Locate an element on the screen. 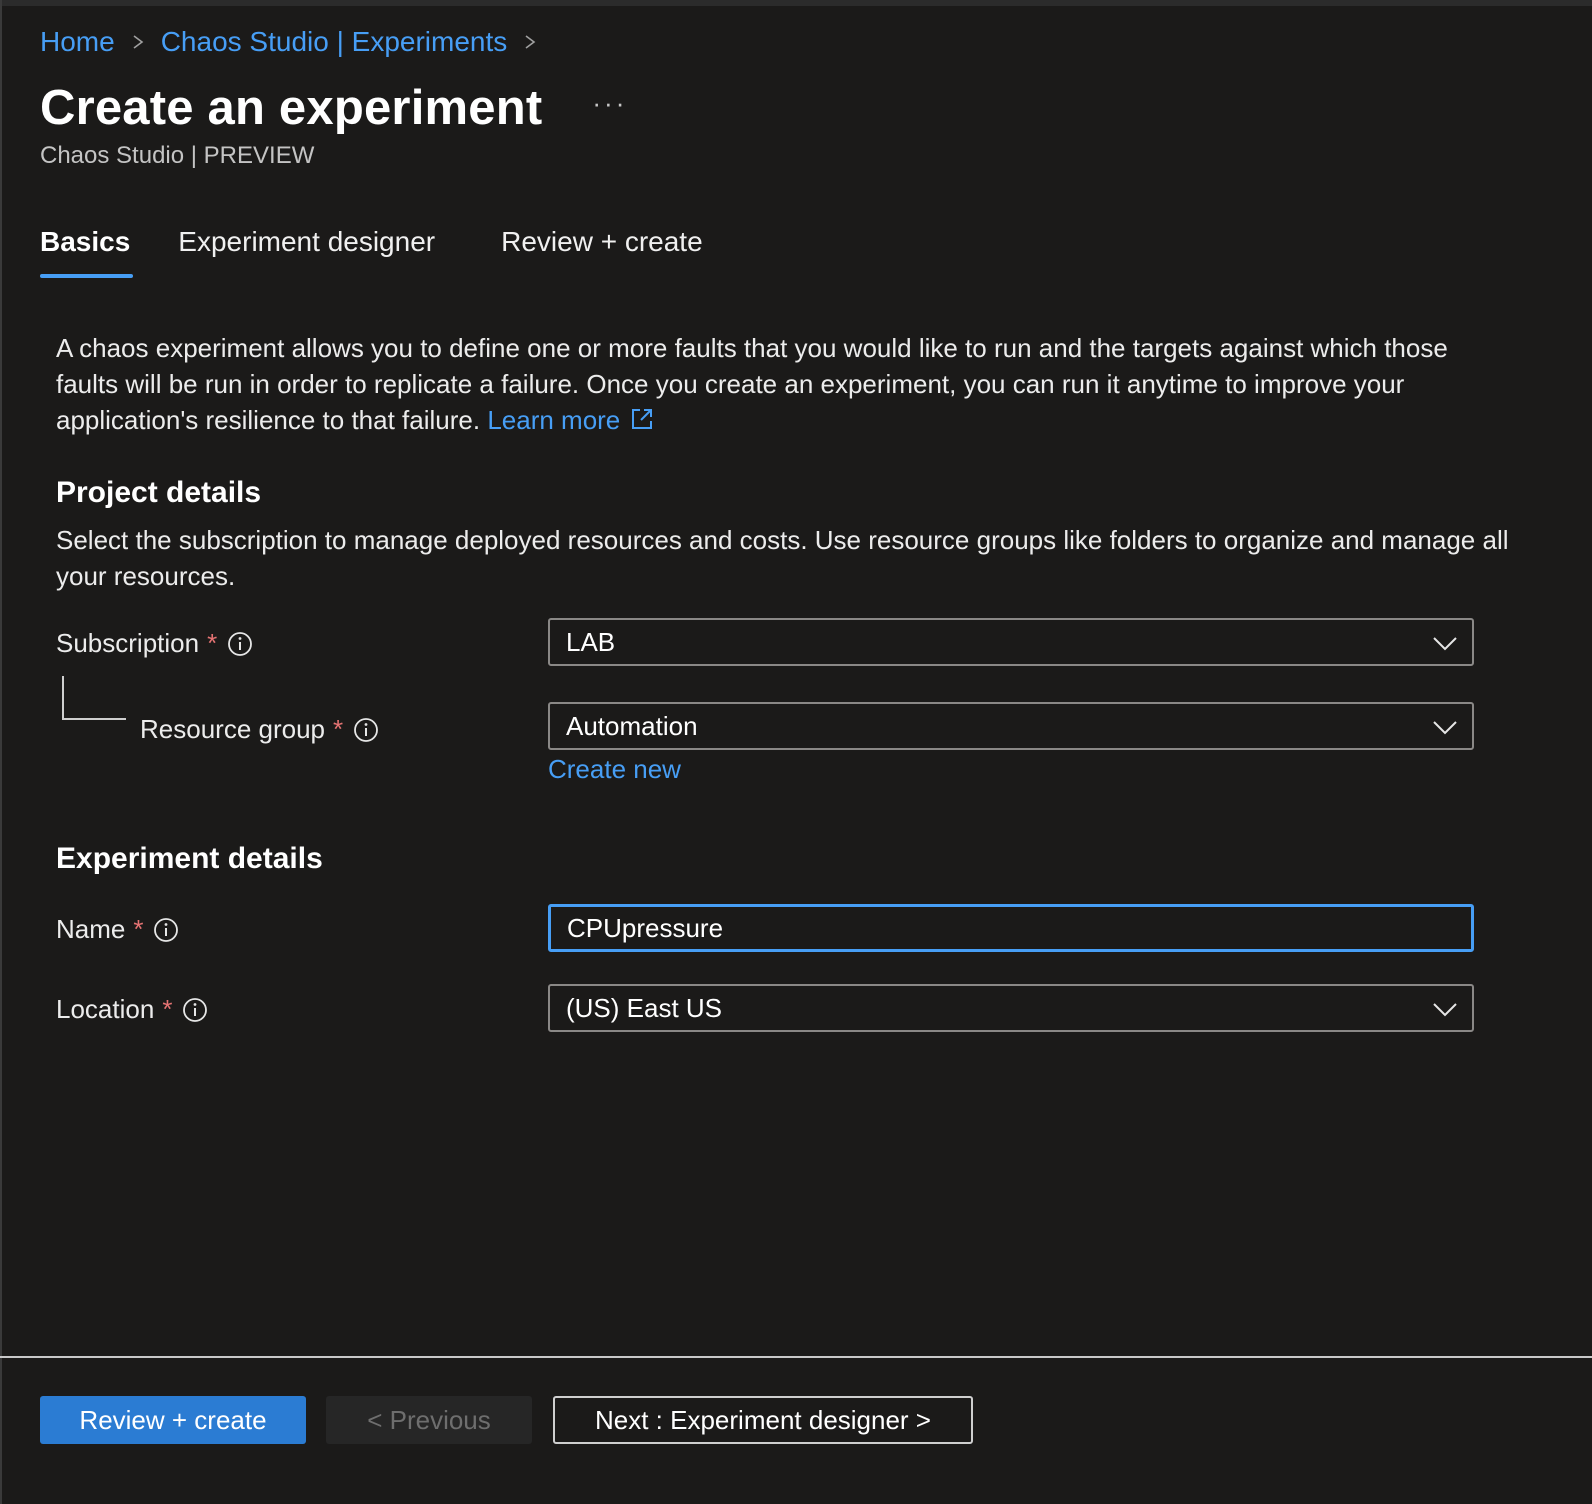 The image size is (1592, 1504). more-icon: ··· is located at coordinates (609, 103).